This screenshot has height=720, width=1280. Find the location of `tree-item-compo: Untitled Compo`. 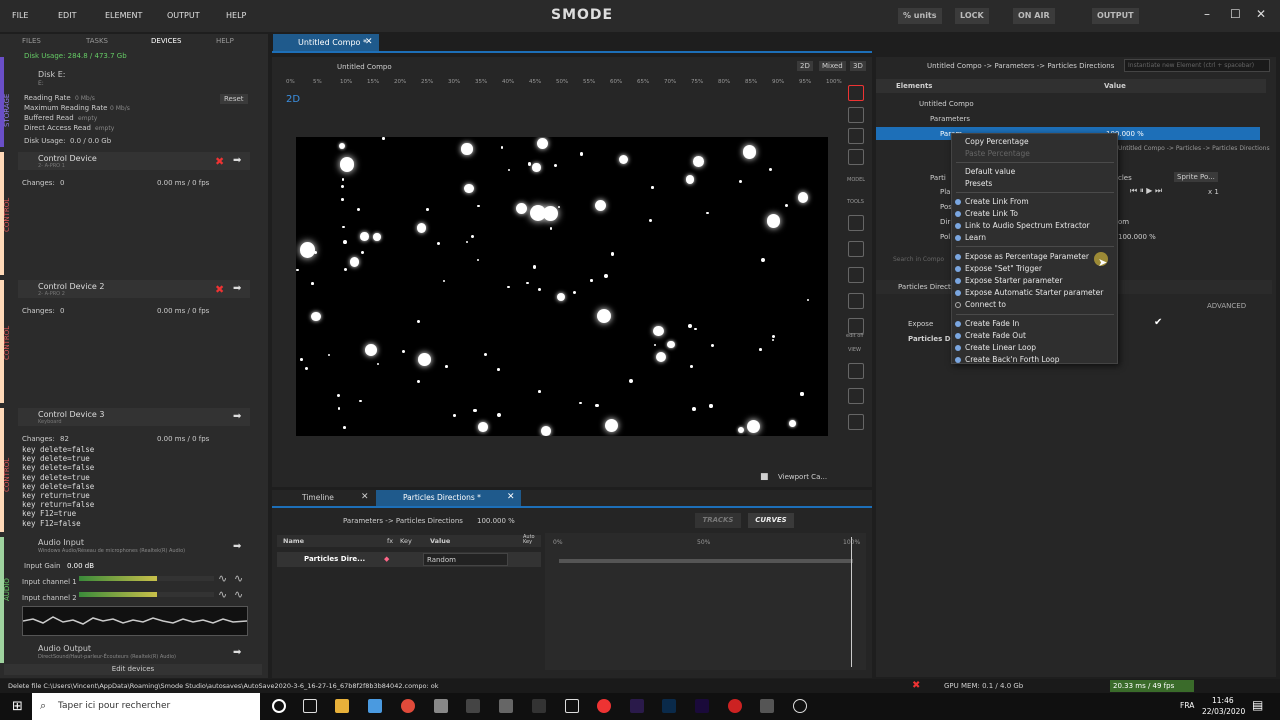

tree-item-compo: Untitled Compo is located at coordinates (946, 104).